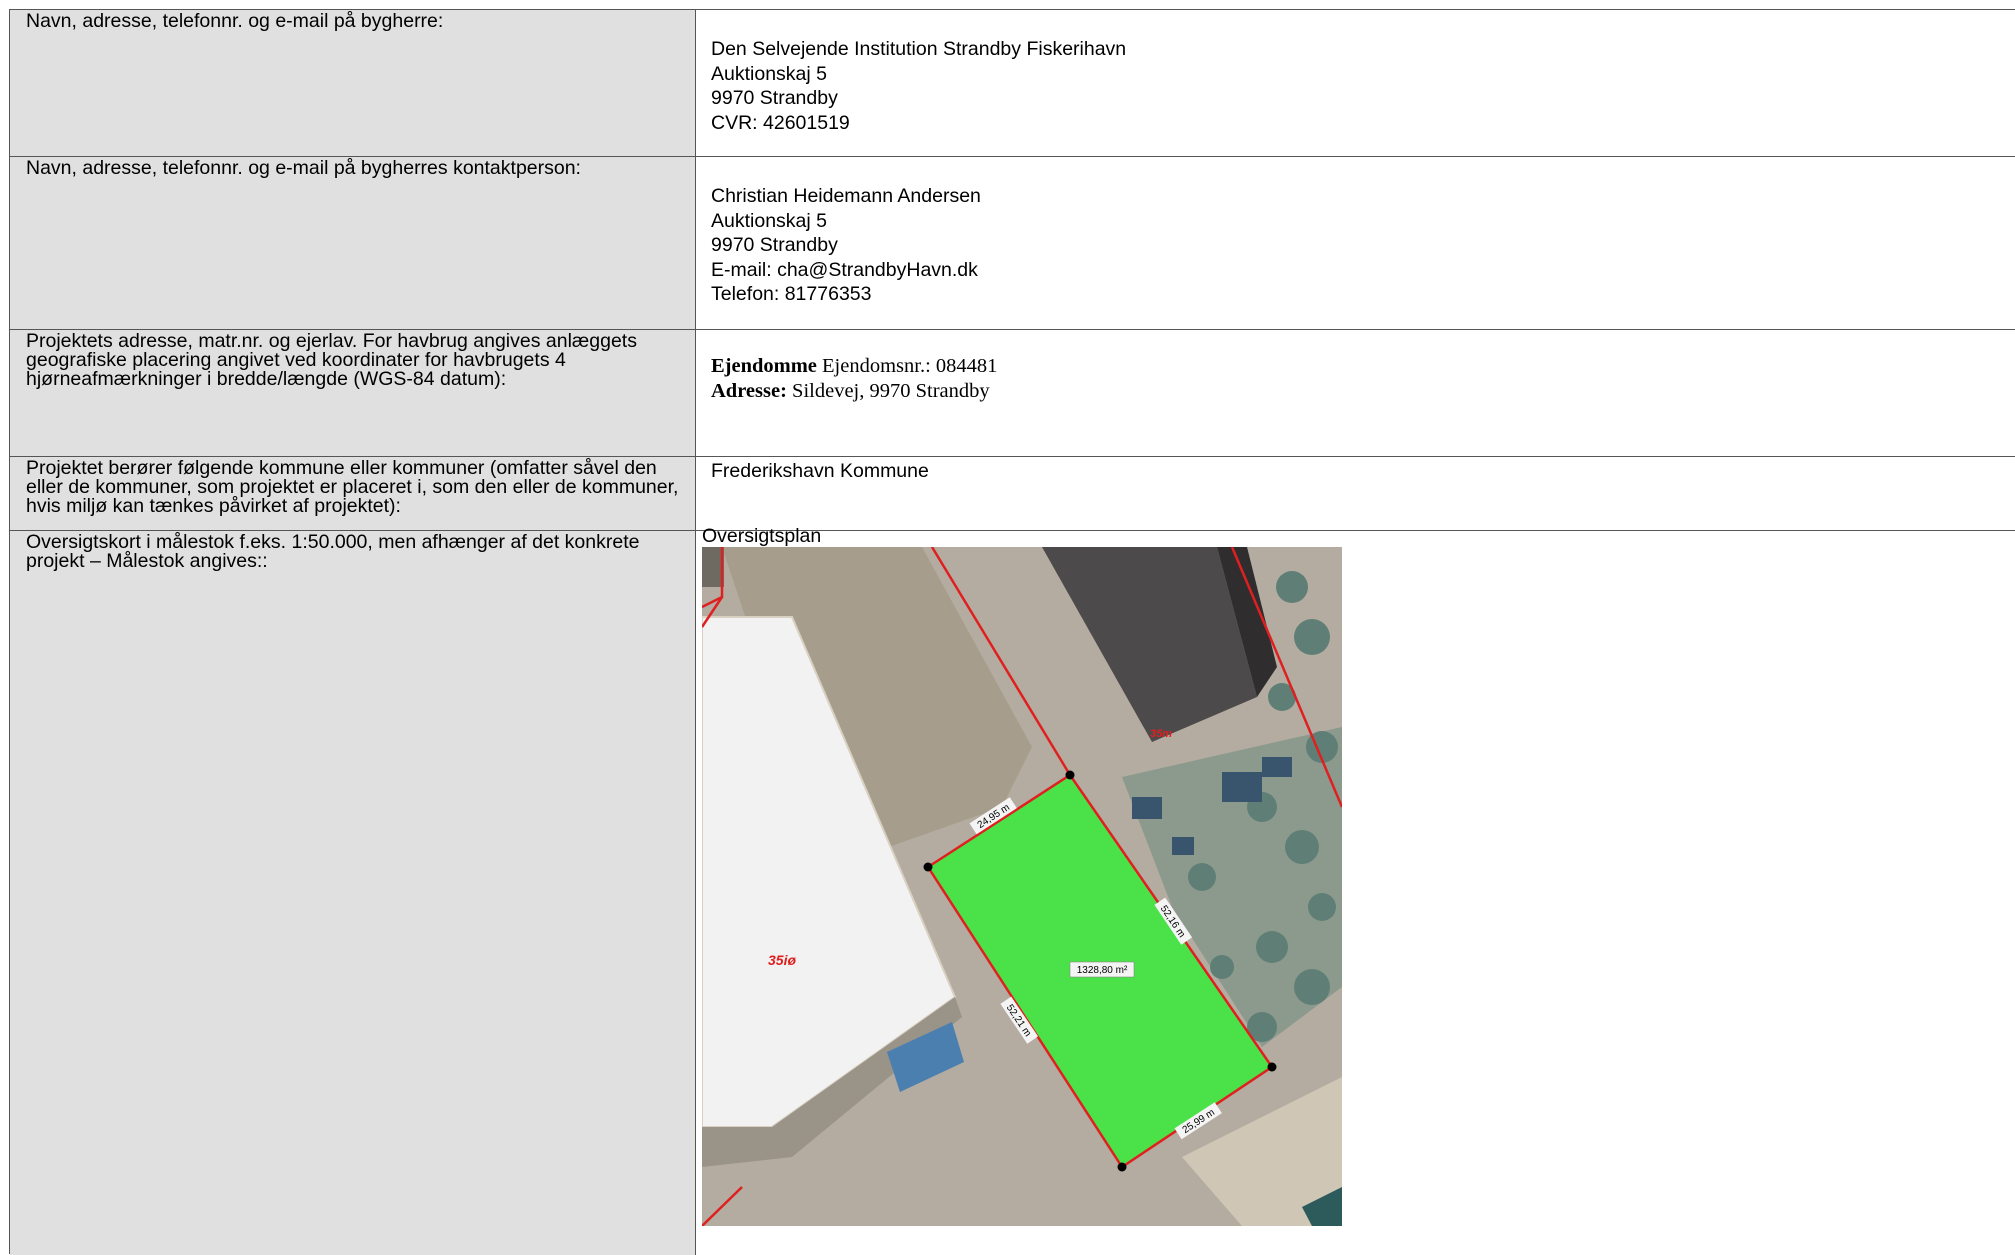  Describe the element at coordinates (1355, 494) in the screenshot. I see `row-value: Frederikshavn Kommune` at that location.